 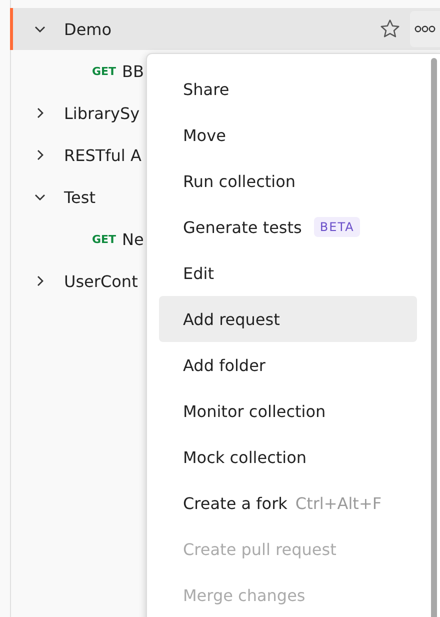 I want to click on request-name: Ne, so click(x=133, y=239).